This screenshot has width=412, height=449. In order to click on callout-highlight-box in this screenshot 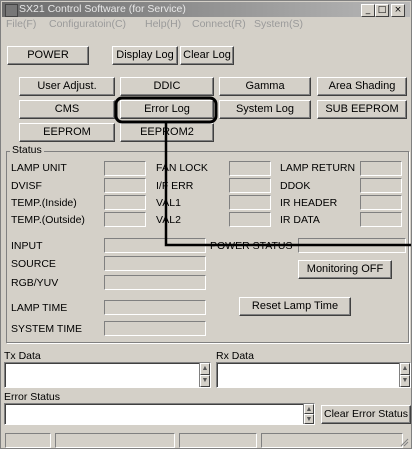, I will do `click(166, 110)`.